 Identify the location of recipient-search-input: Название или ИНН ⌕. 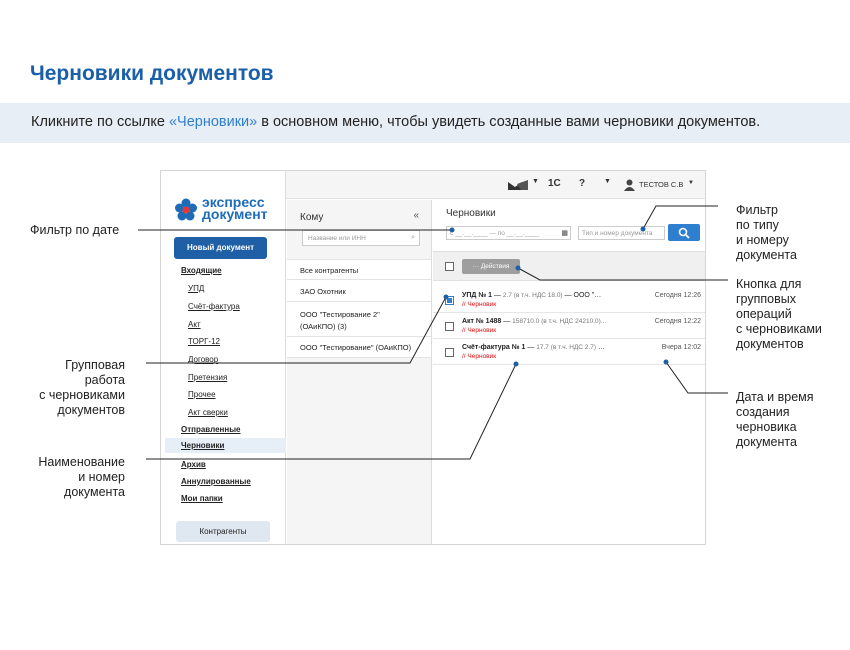
(361, 238).